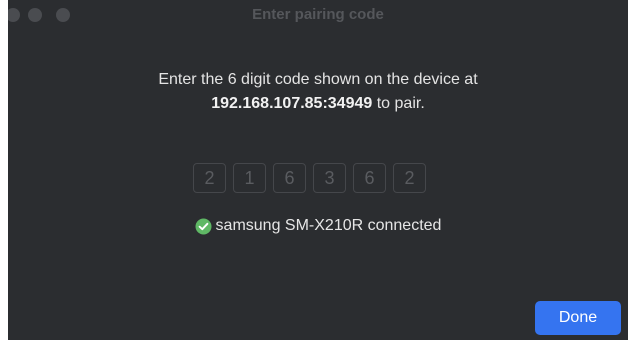 The image size is (628, 340). I want to click on titlebar: Enter pairing code, so click(318, 15).